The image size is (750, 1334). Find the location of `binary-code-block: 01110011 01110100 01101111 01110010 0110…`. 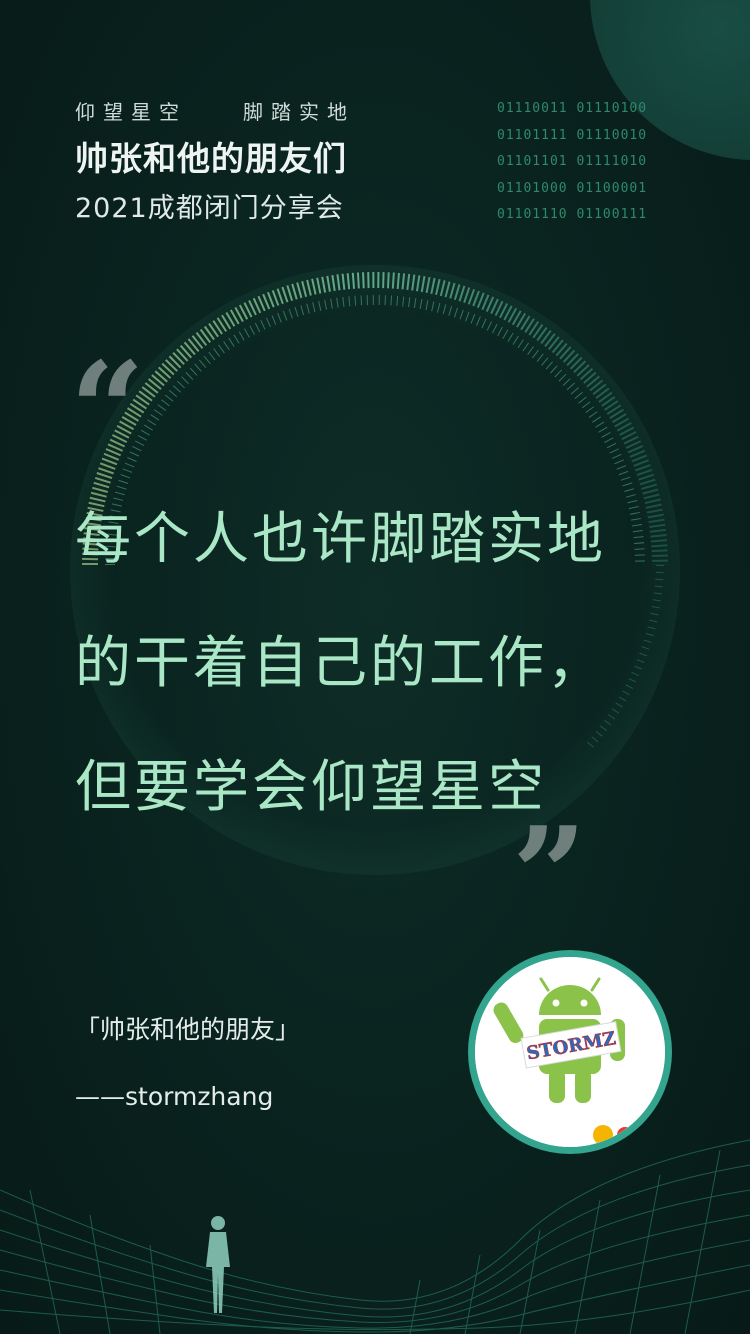

binary-code-block: 01110011 01110100 01101111 01110010 0110… is located at coordinates (572, 162).